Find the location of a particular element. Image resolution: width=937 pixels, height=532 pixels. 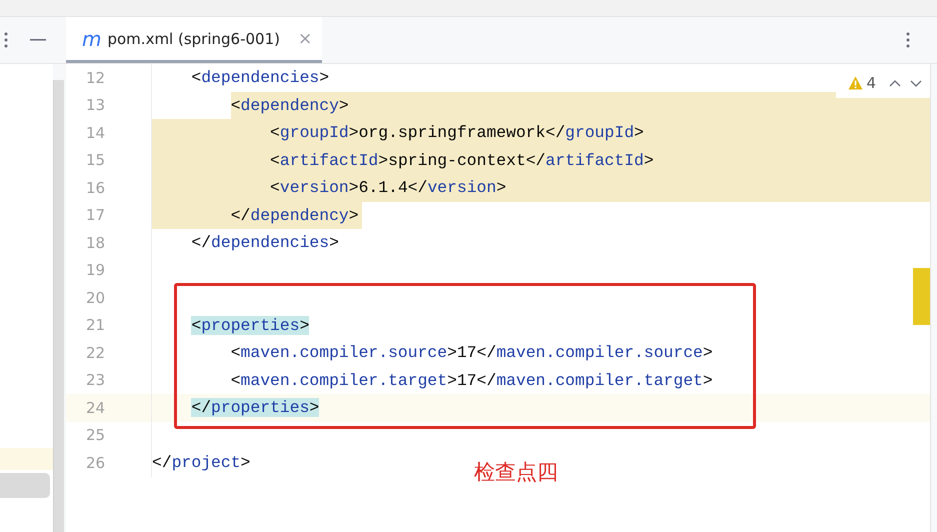

line-number: 22 is located at coordinates (109, 352).